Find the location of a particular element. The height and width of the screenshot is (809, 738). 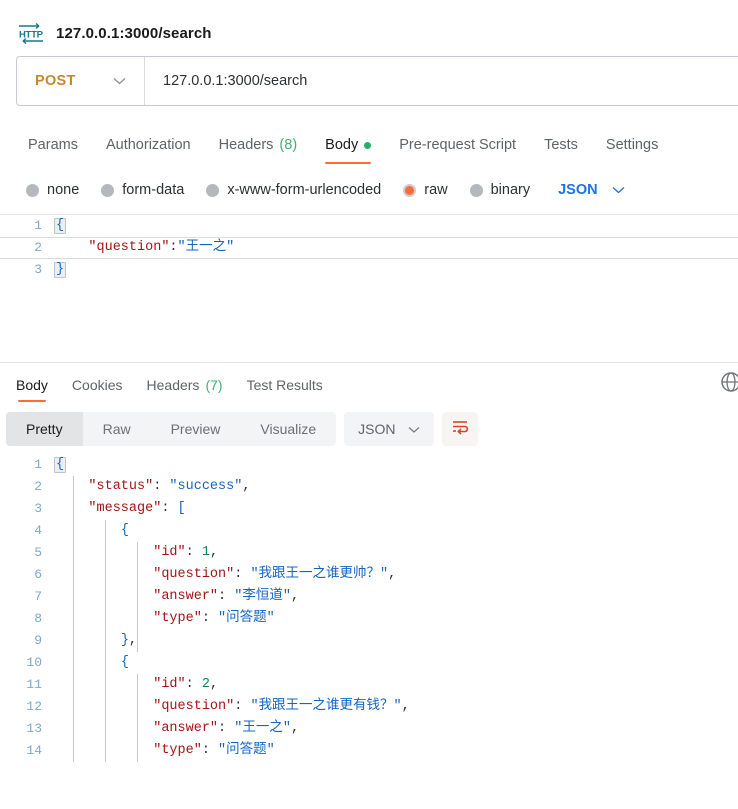

response-view-visualize: Visualize is located at coordinates (288, 429).